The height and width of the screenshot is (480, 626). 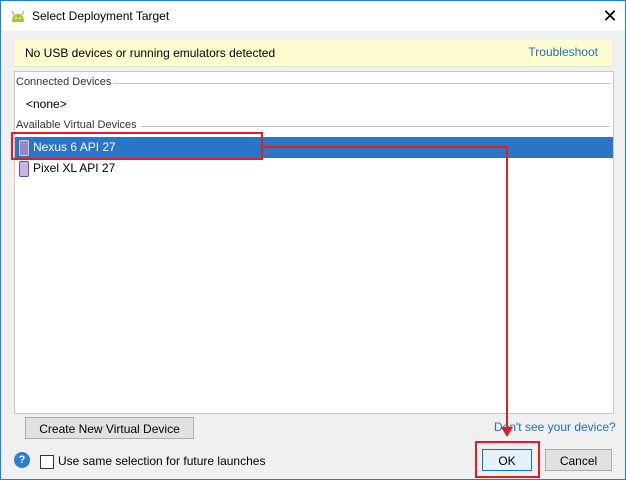 I want to click on window-title: Select Deployment Target, so click(x=101, y=16).